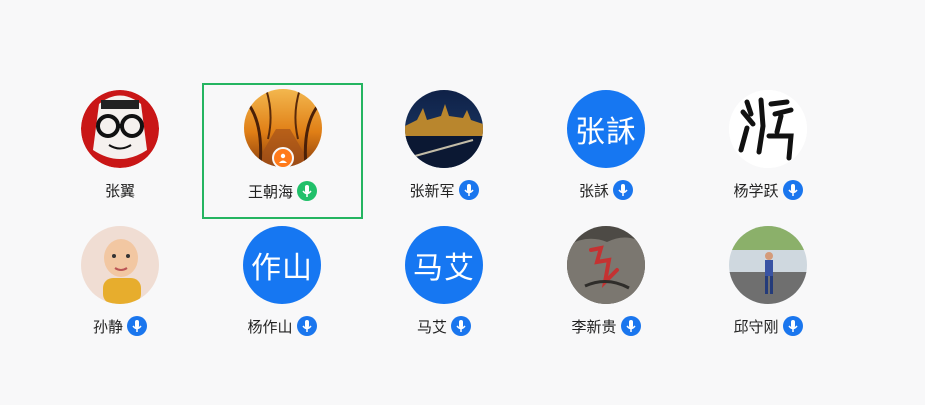  What do you see at coordinates (270, 327) in the screenshot?
I see `participant-name: 杨作山` at bounding box center [270, 327].